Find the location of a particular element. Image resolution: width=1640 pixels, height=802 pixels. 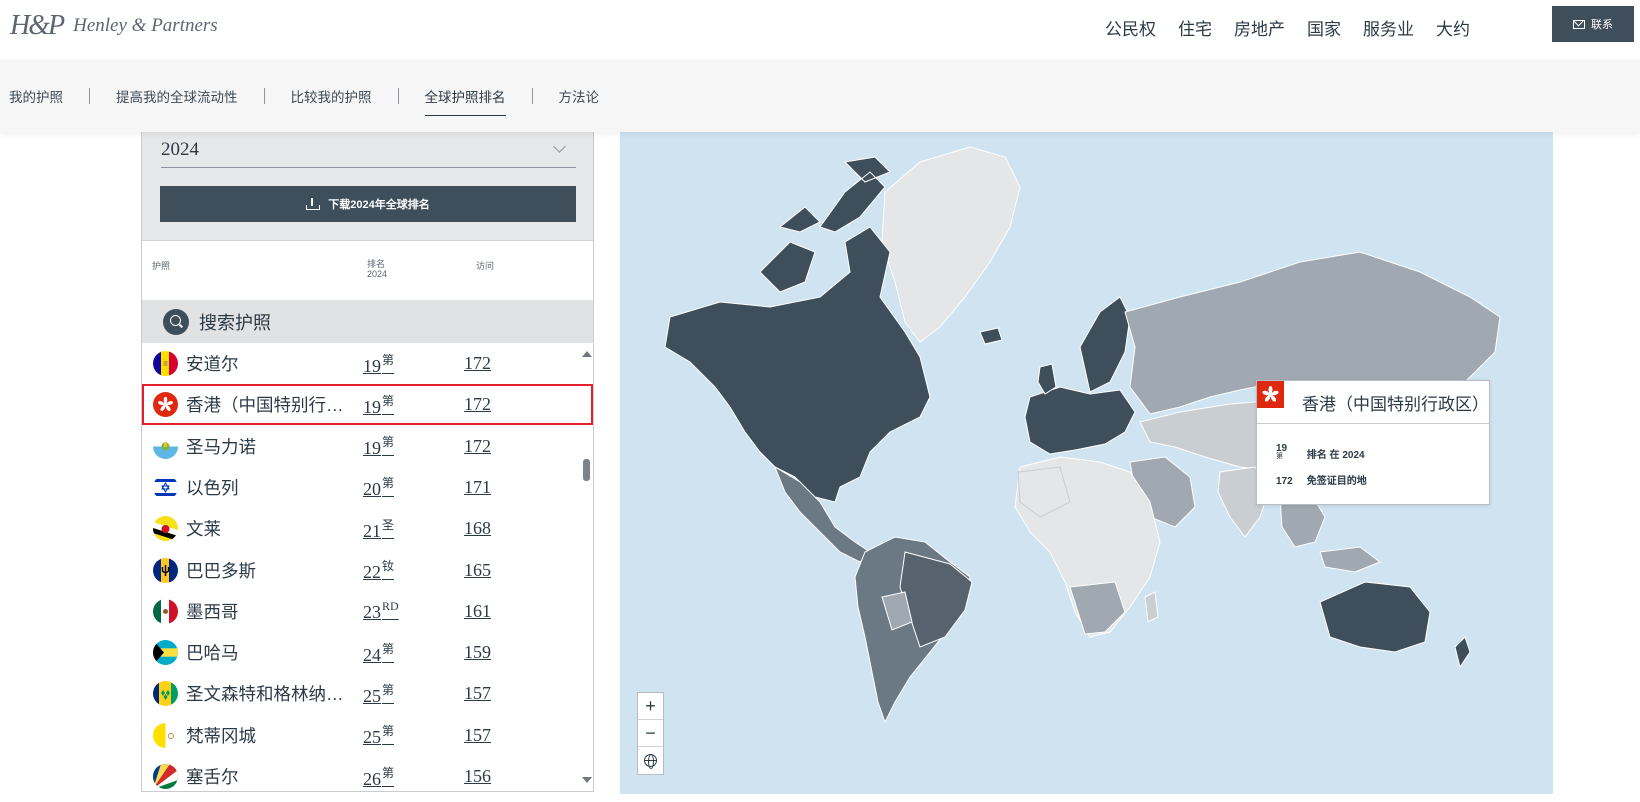

passport-row: 巴哈马 24第 159 is located at coordinates (360, 652).